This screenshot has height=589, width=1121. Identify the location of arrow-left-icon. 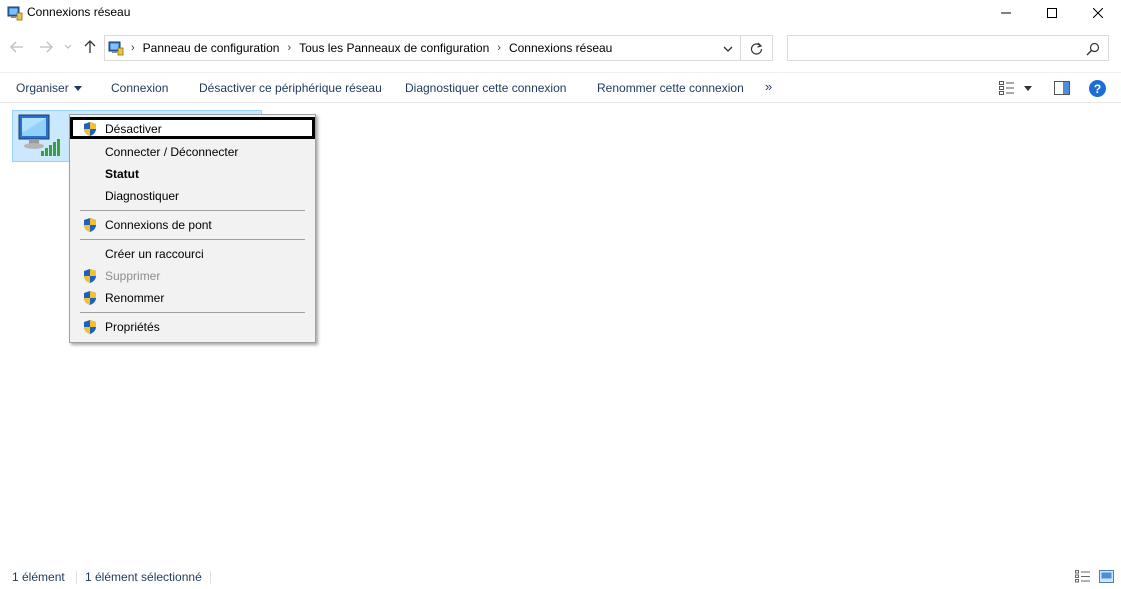
(16, 47).